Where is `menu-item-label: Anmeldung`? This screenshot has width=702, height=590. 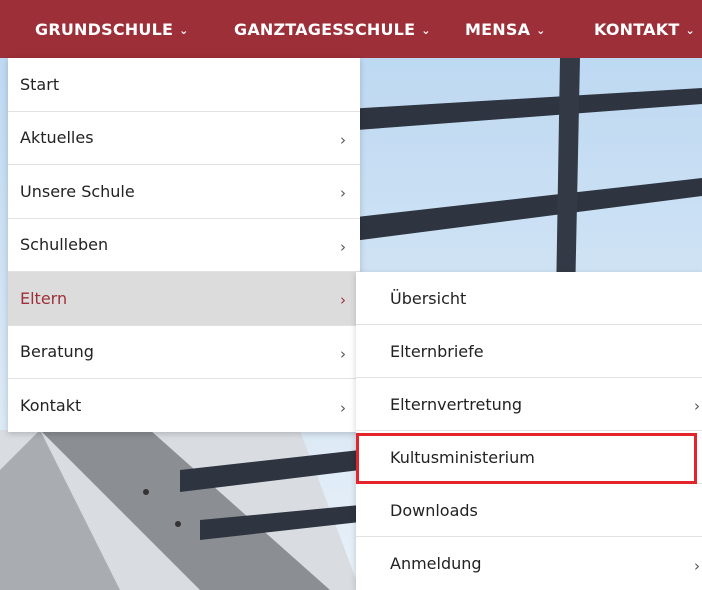
menu-item-label: Anmeldung is located at coordinates (436, 563).